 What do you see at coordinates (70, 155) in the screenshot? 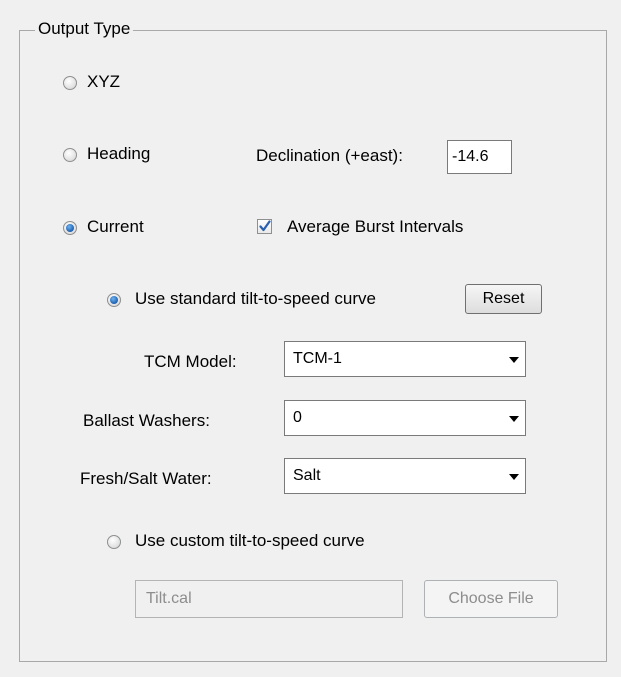
I see `heading-radio` at bounding box center [70, 155].